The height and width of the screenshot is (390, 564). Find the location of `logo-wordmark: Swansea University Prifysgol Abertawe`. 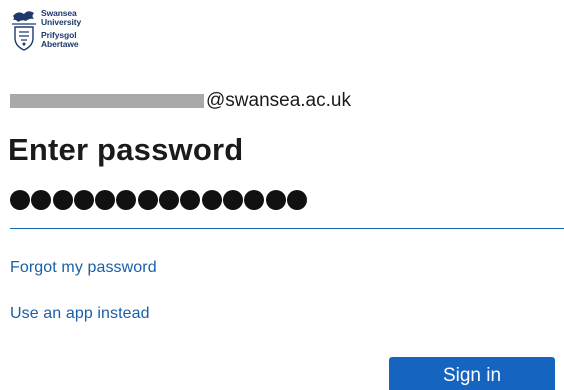

logo-wordmark: Swansea University Prifysgol Abertawe is located at coordinates (61, 28).